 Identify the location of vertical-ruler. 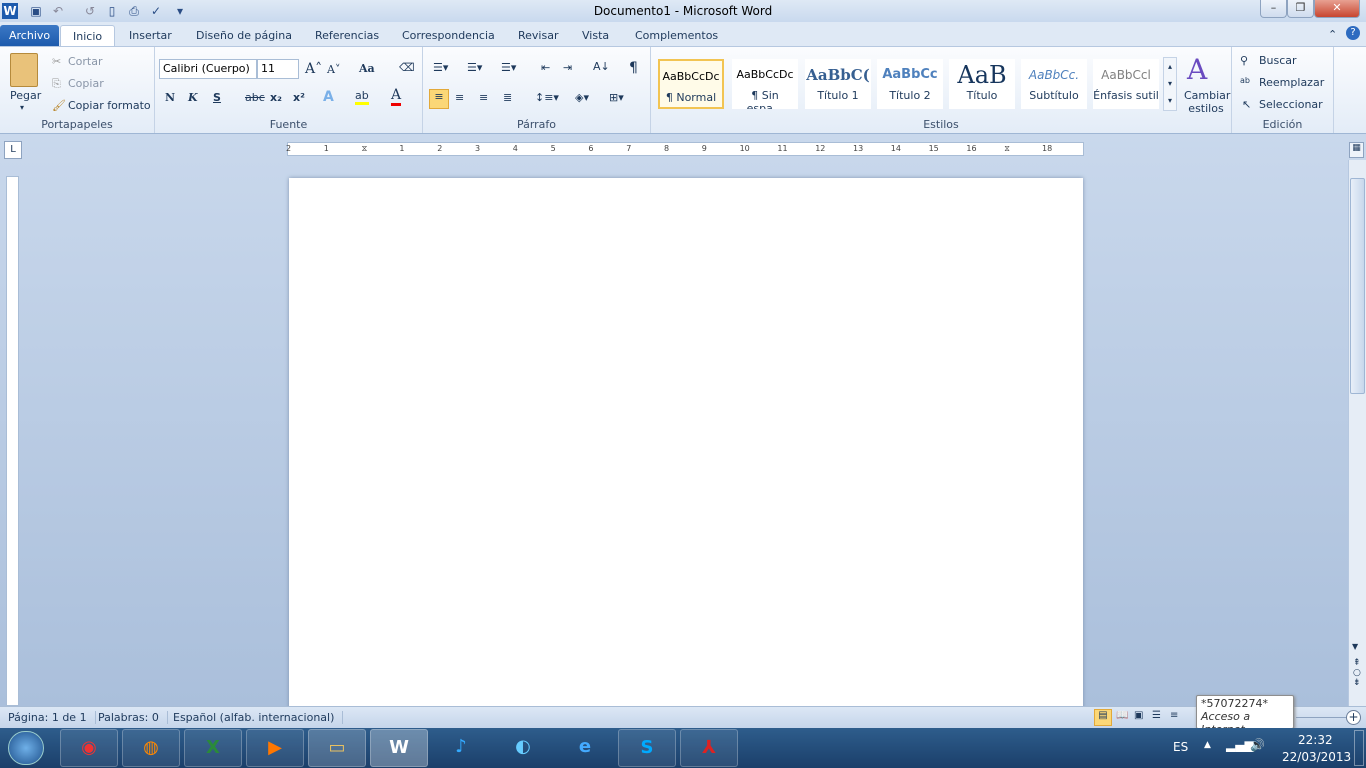
(12, 441).